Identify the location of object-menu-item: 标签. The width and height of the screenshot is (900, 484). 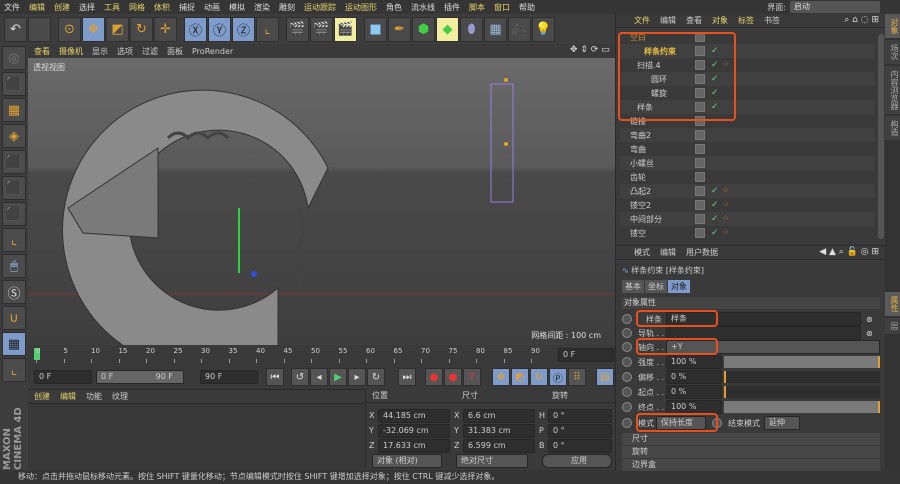
(746, 20).